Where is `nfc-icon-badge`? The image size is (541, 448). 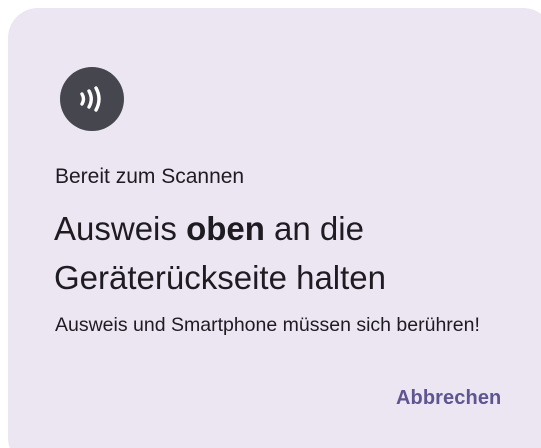
nfc-icon-badge is located at coordinates (92, 99).